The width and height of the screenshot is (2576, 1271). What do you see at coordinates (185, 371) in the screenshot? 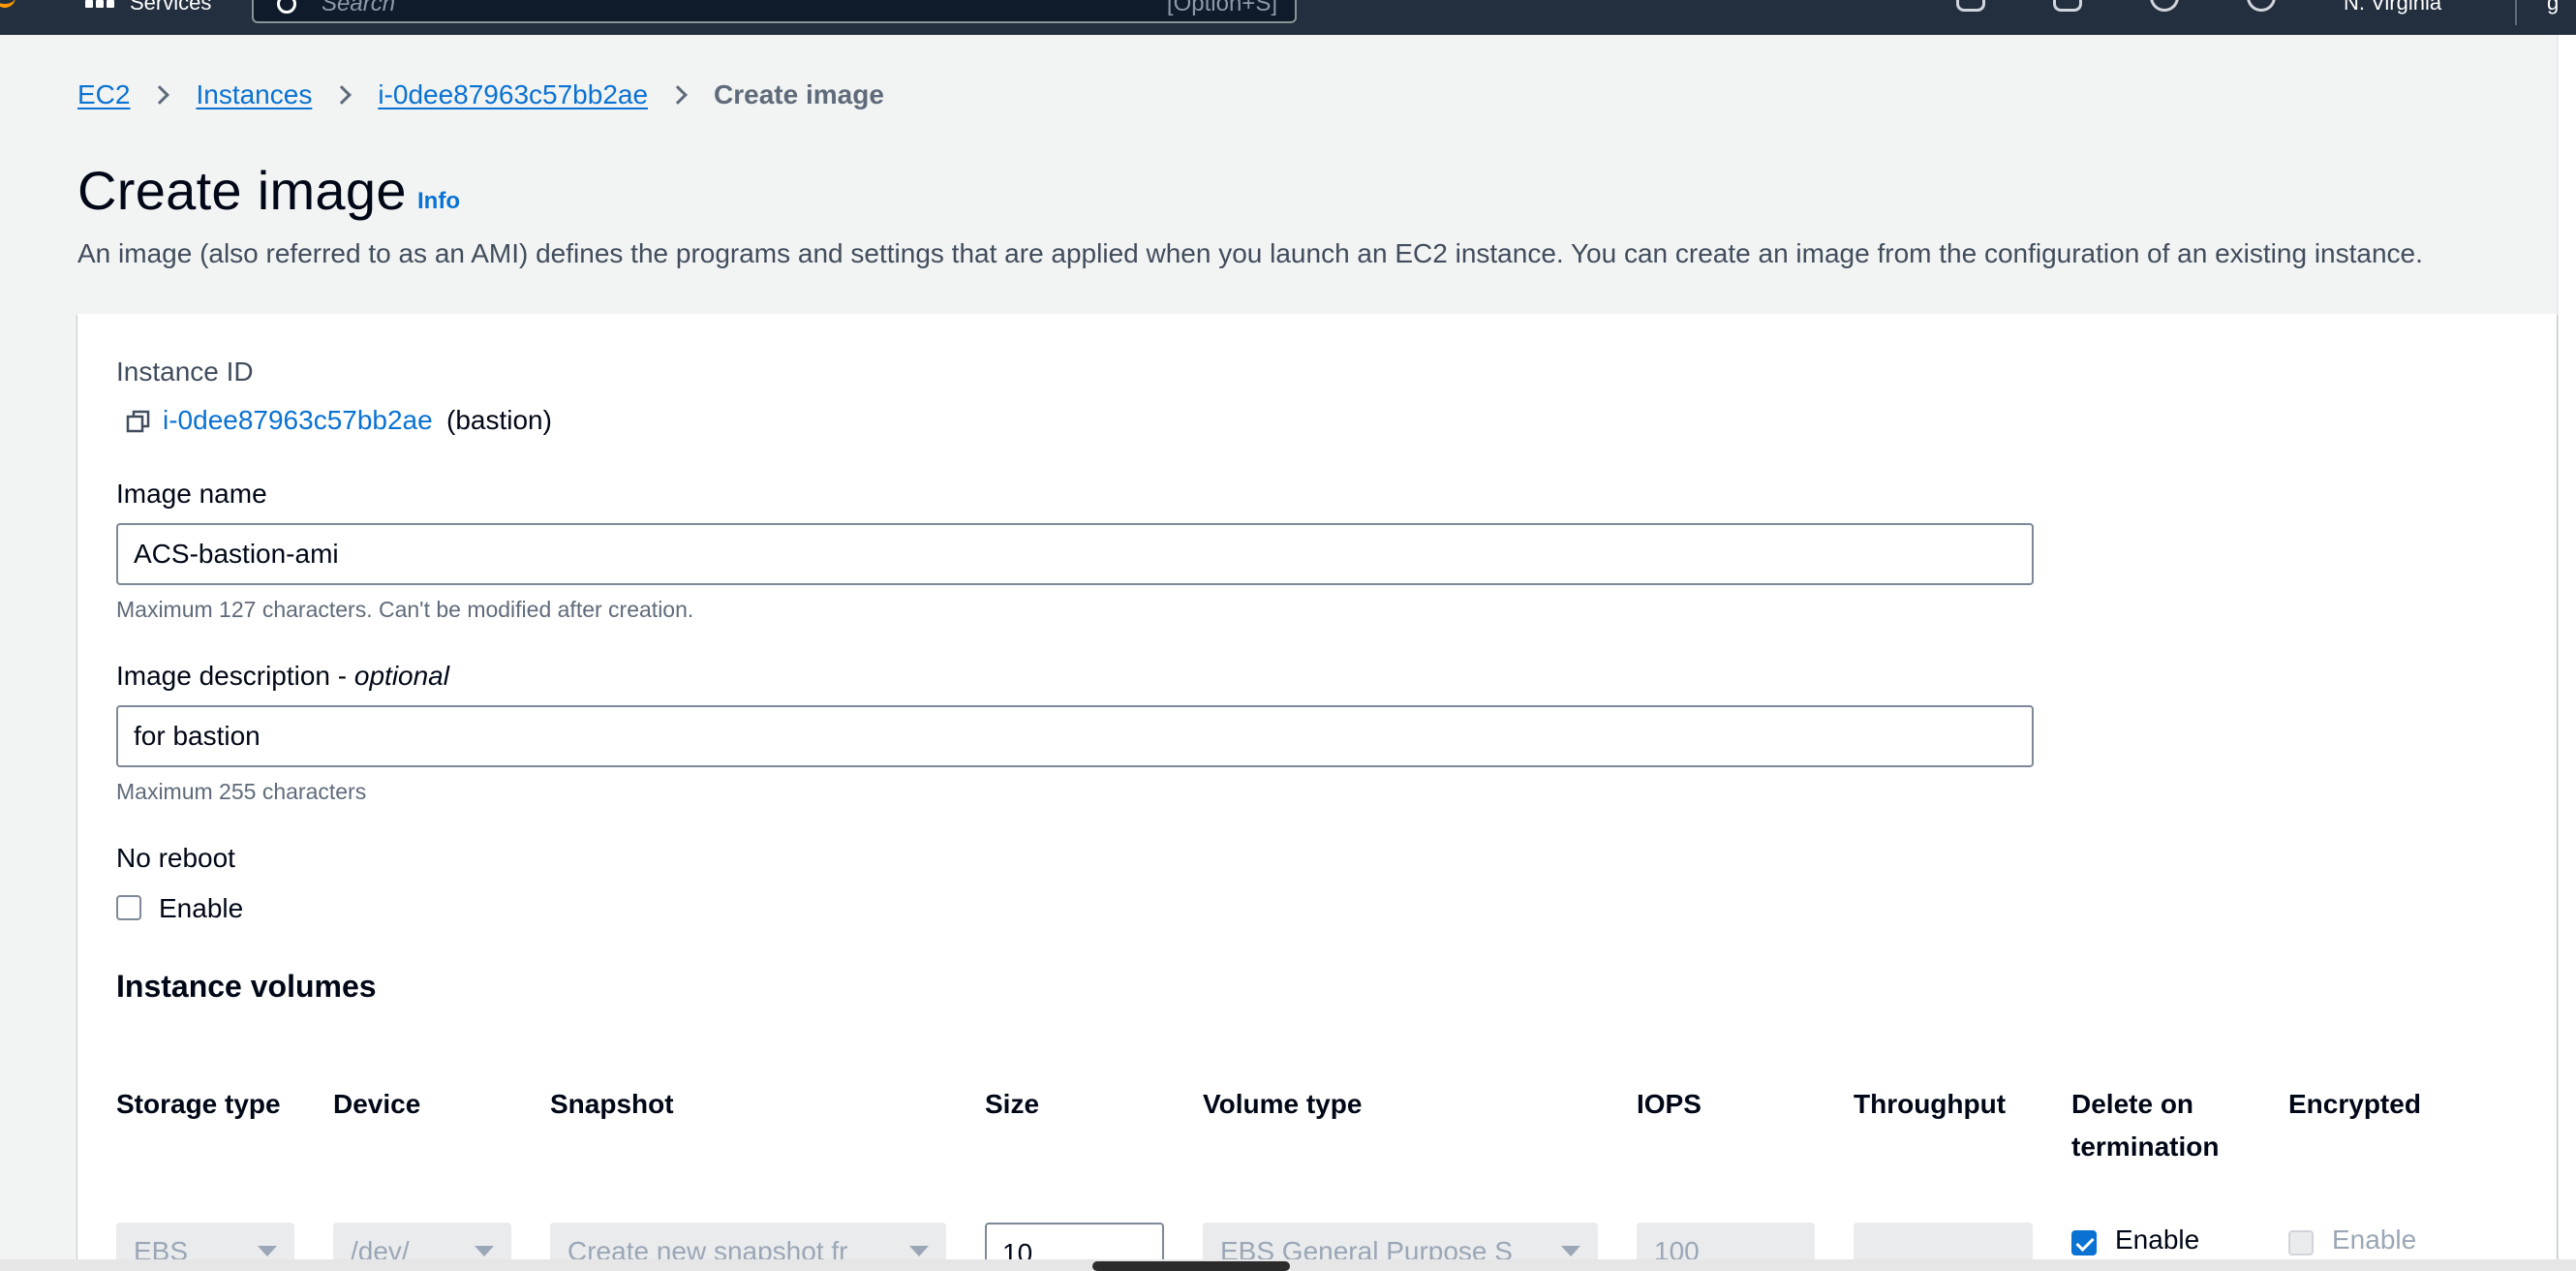
I see `instance-id-label: Instance ID` at bounding box center [185, 371].